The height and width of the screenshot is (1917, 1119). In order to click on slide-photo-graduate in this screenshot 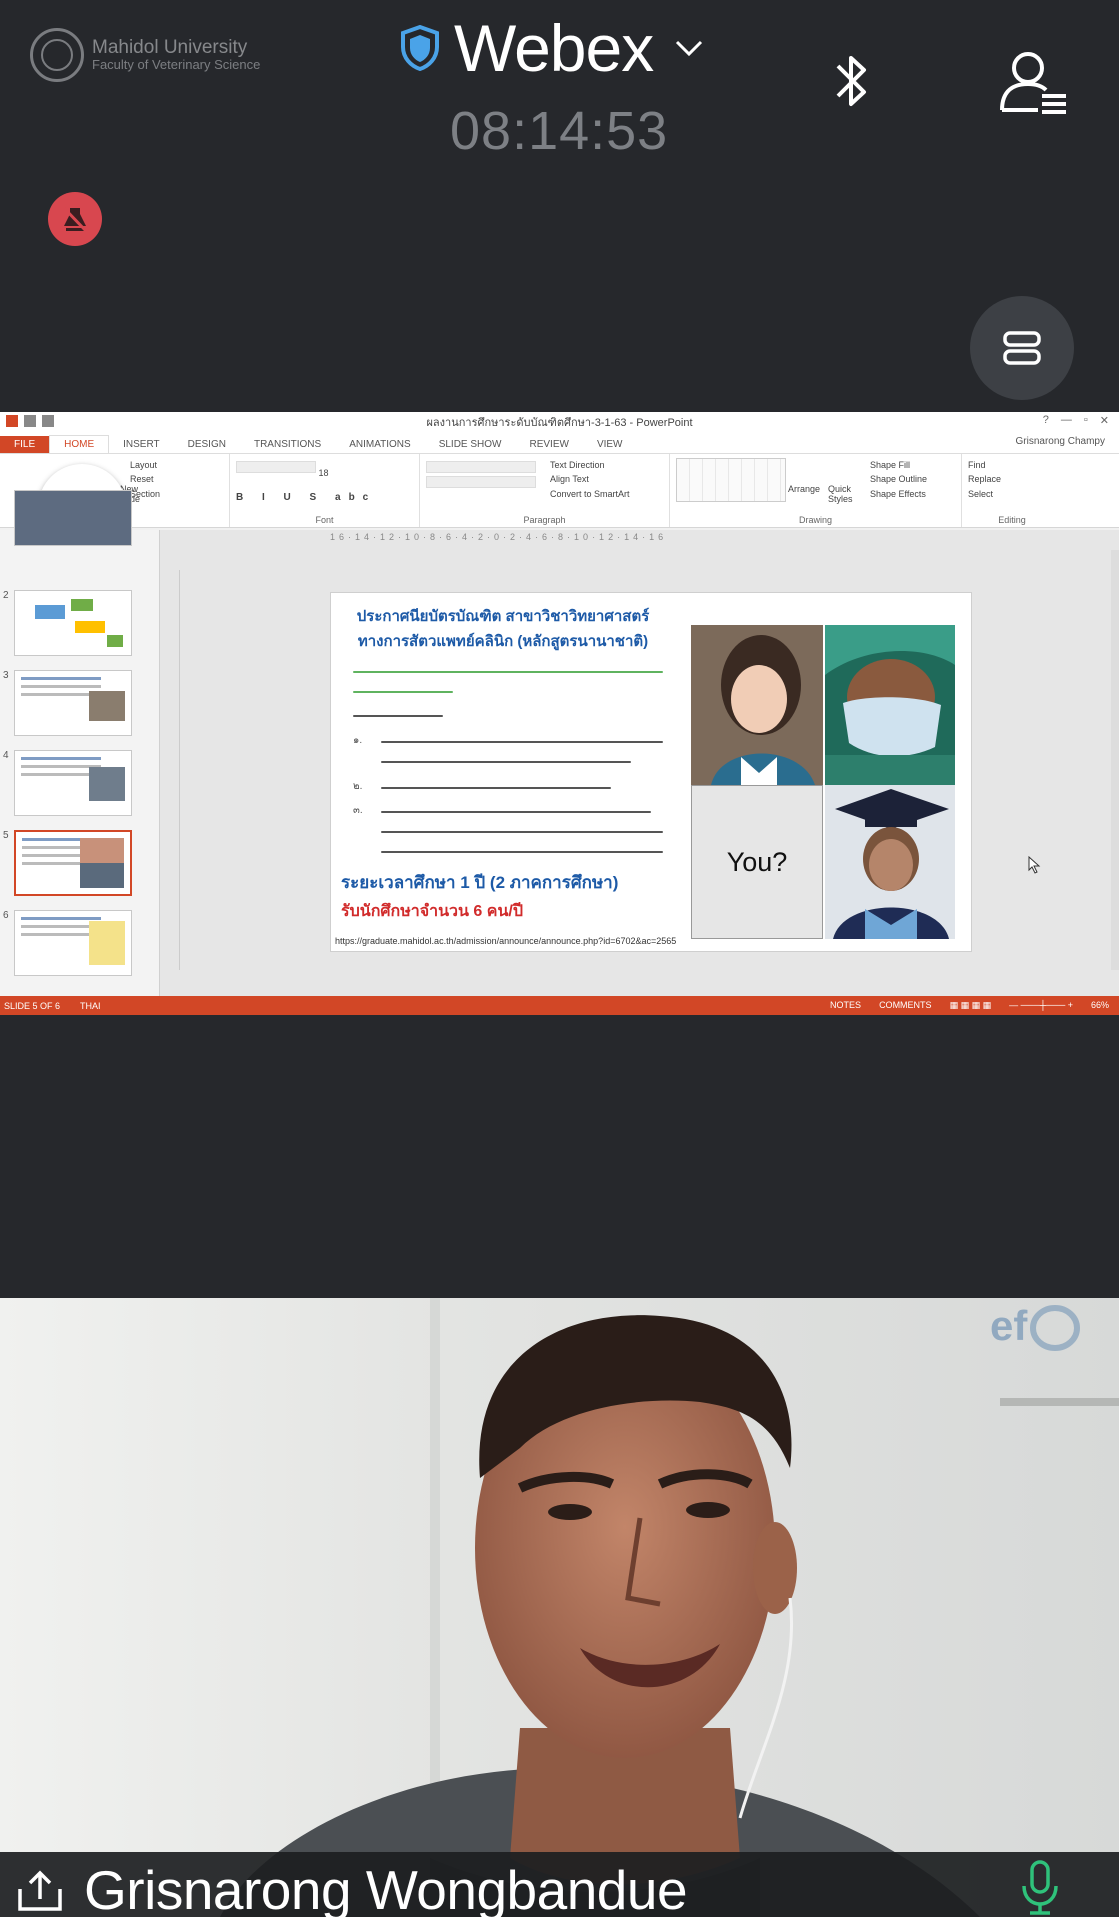, I will do `click(890, 862)`.